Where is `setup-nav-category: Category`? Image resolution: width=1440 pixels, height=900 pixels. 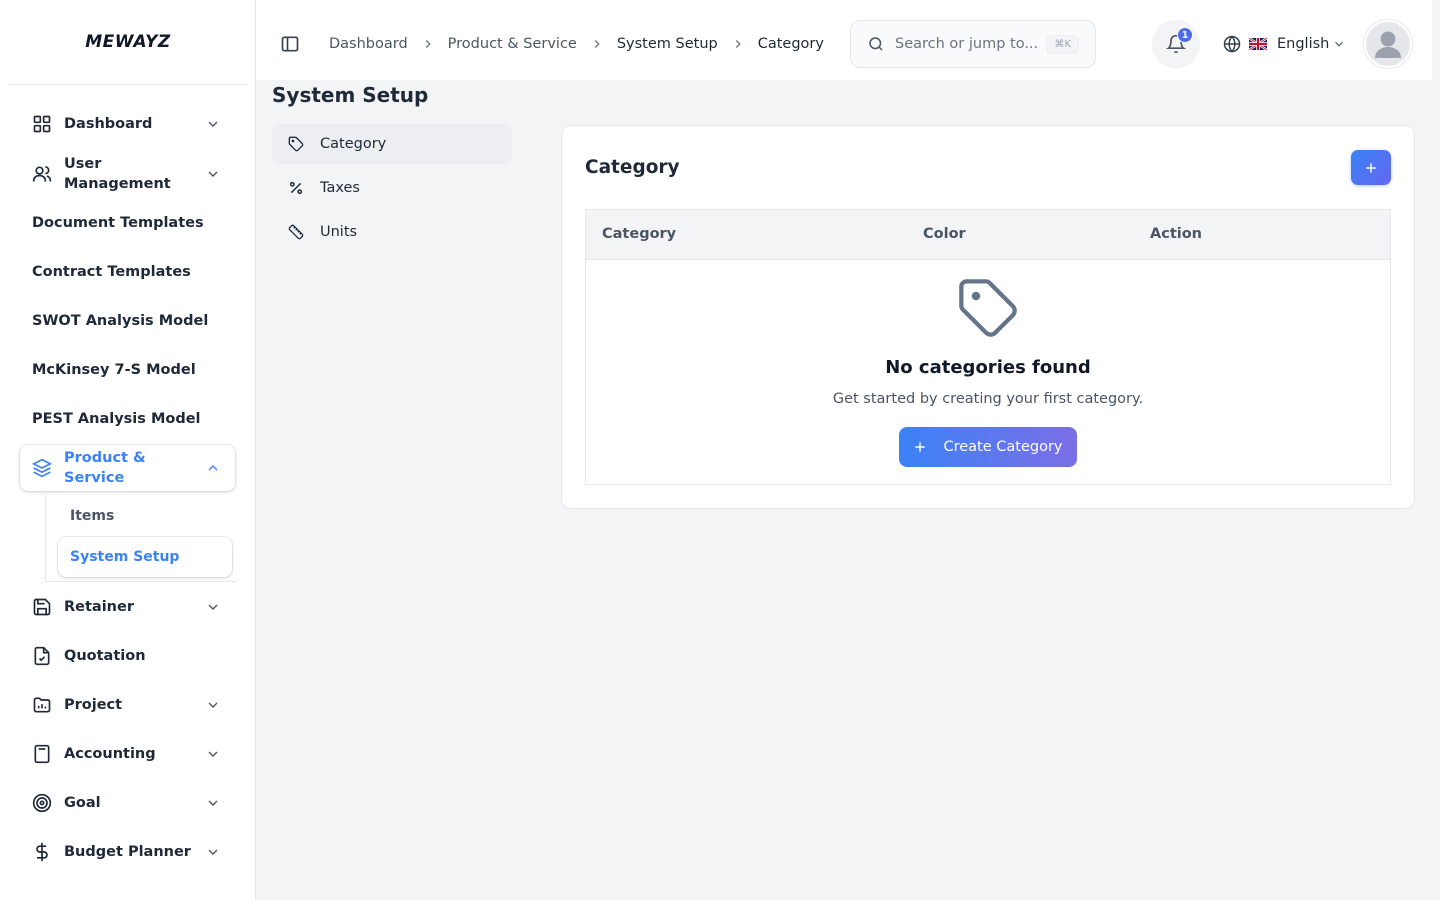 setup-nav-category: Category is located at coordinates (392, 144).